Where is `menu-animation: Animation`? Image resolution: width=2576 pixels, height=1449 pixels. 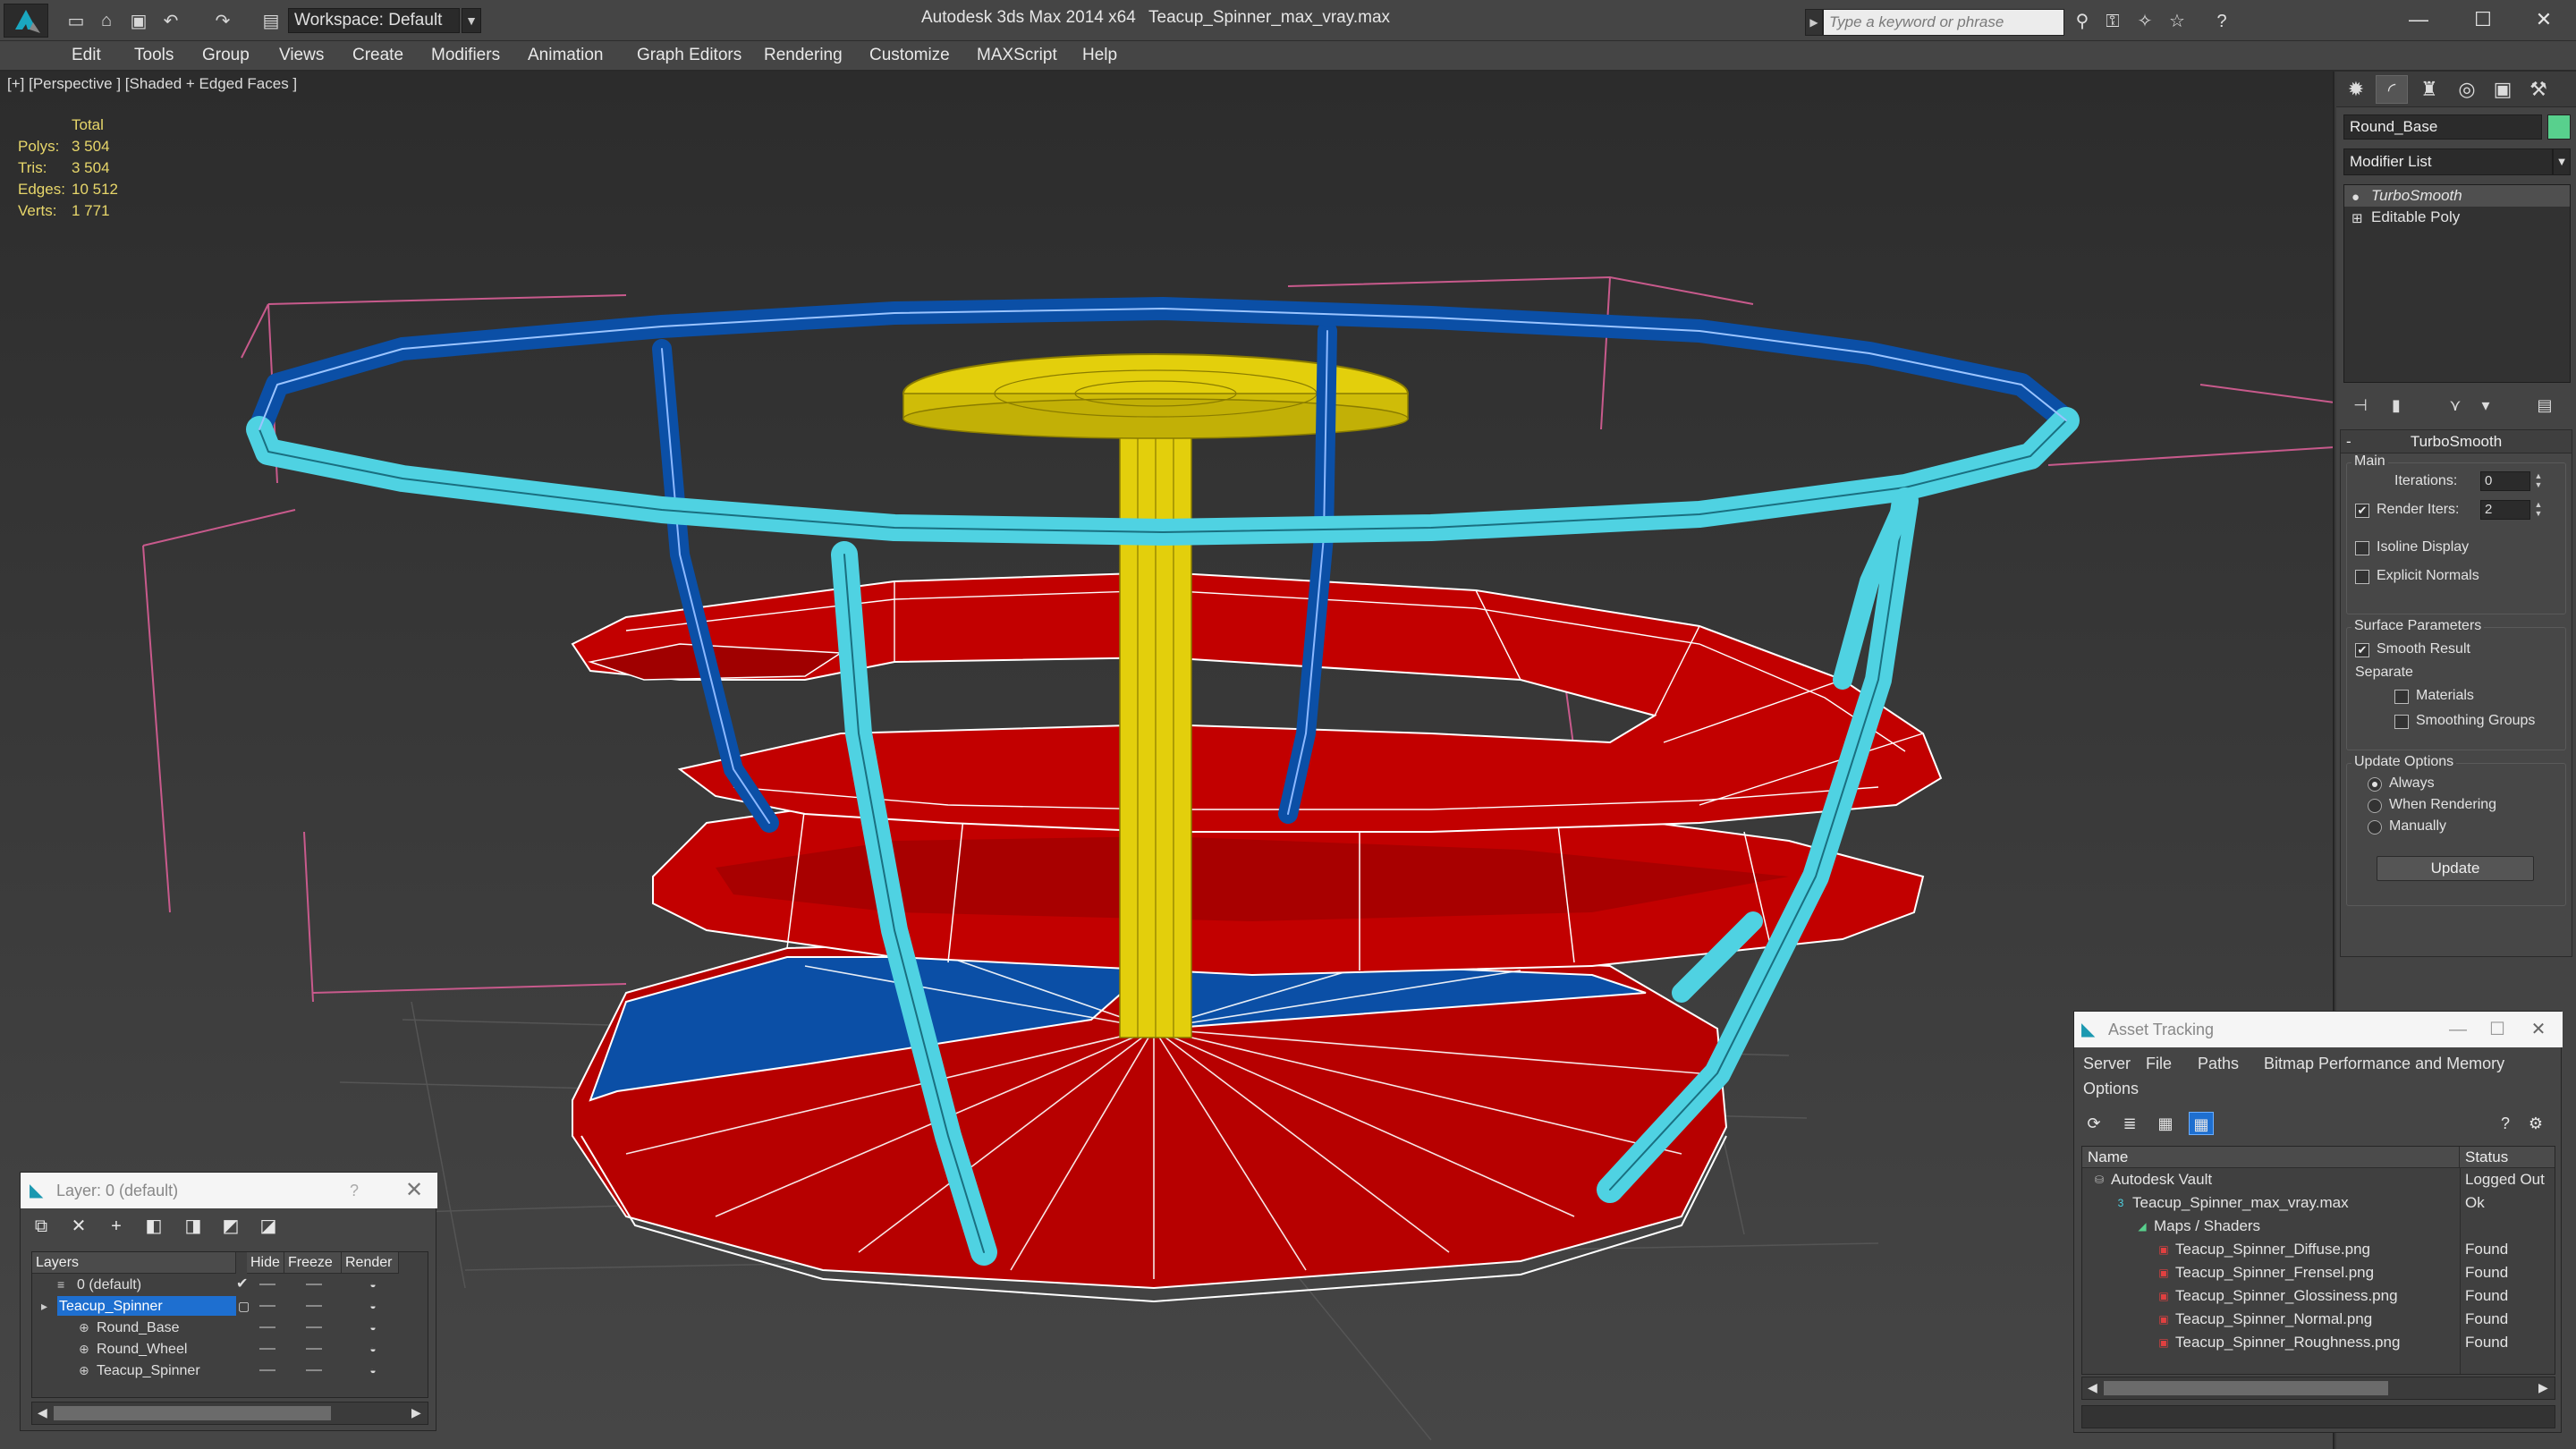
menu-animation: Animation is located at coordinates (566, 55).